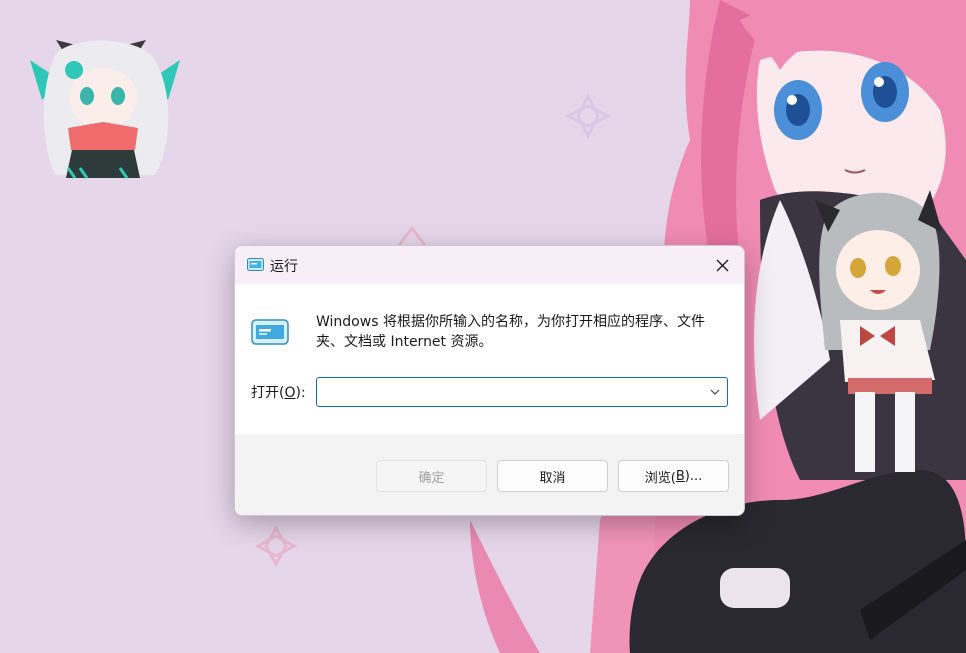 The height and width of the screenshot is (653, 966). Describe the element at coordinates (300, 393) in the screenshot. I see `open-label-suffix: ):` at that location.